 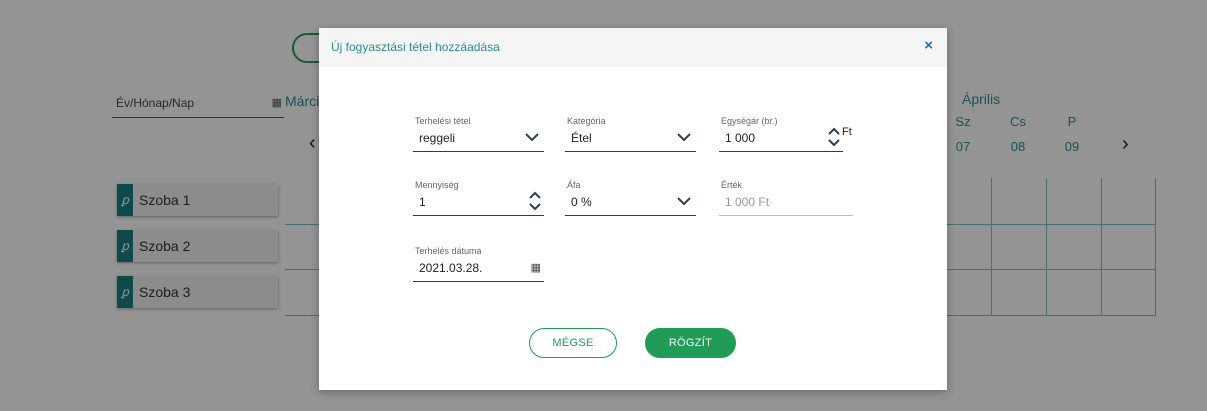 What do you see at coordinates (574, 185) in the screenshot?
I see `vat-label: Áfa` at bounding box center [574, 185].